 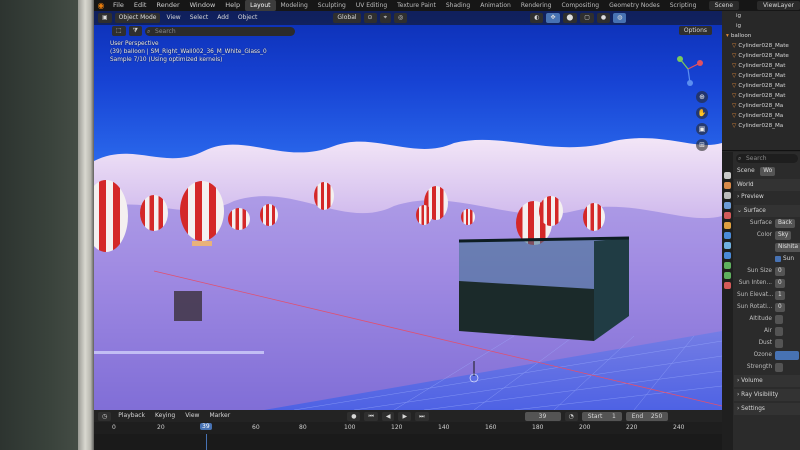 I want to click on transform-orientation-dropdown: Global, so click(x=347, y=18).